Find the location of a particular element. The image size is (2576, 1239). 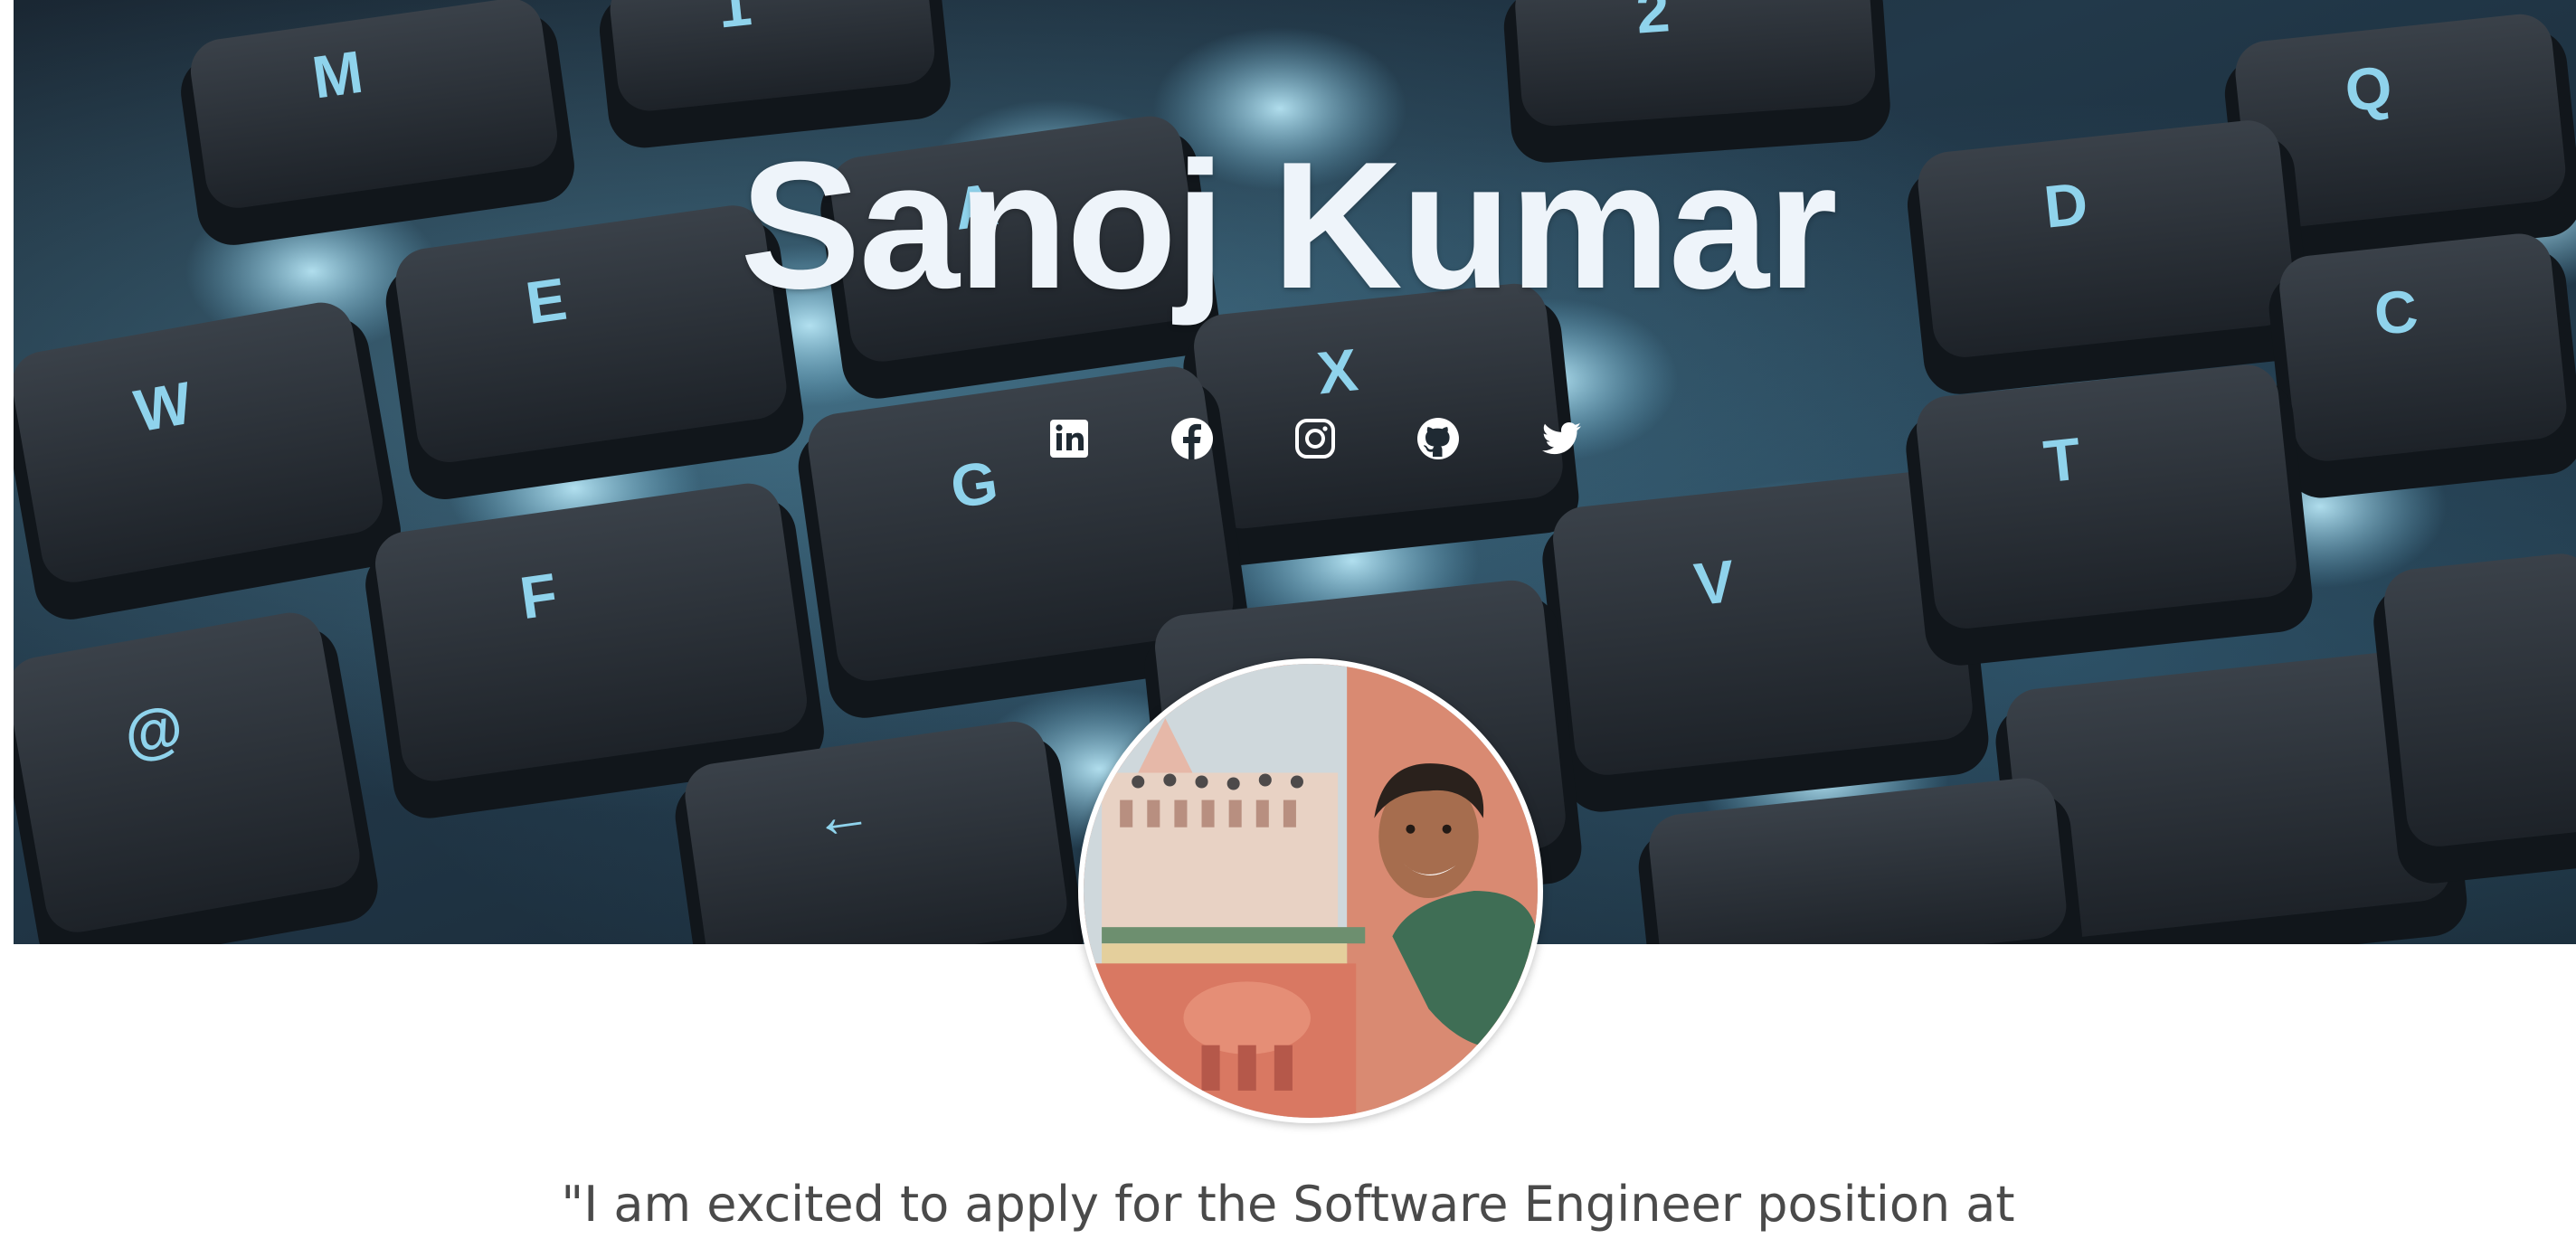

keyboard-key: @ is located at coordinates (196, 778).